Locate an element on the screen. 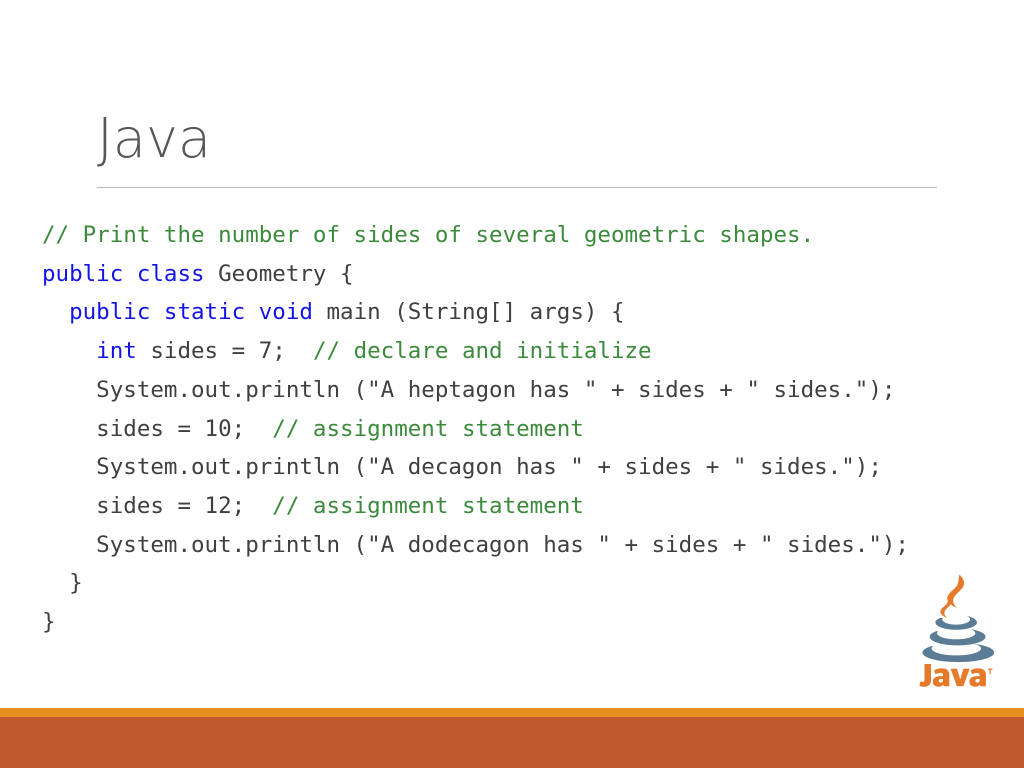  code-token-plain: sides = 12; is located at coordinates (157, 505).